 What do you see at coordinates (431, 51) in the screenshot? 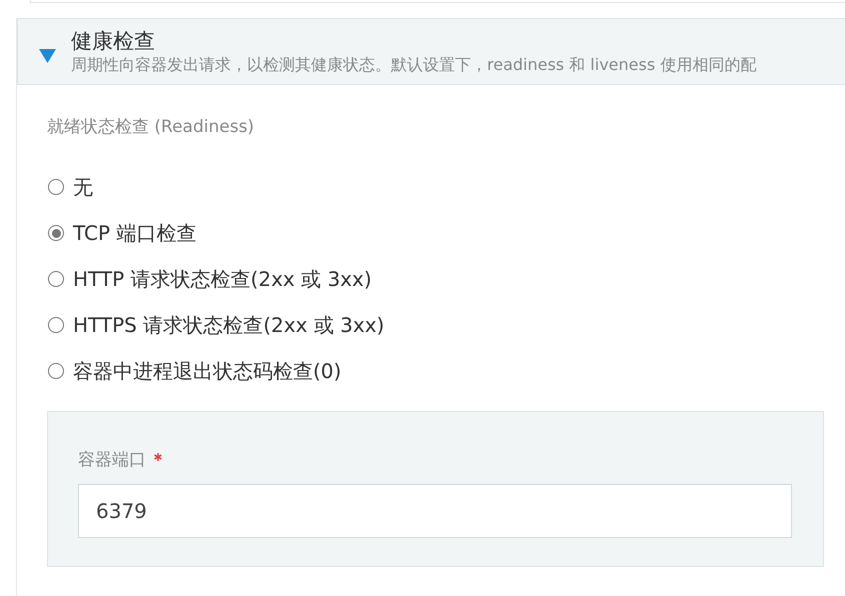
I see `section-header: 健康检查 周期性向容器发出请求，以检测其健康状态。默认设置下，readiness 和 liveness 使用相同的配` at bounding box center [431, 51].